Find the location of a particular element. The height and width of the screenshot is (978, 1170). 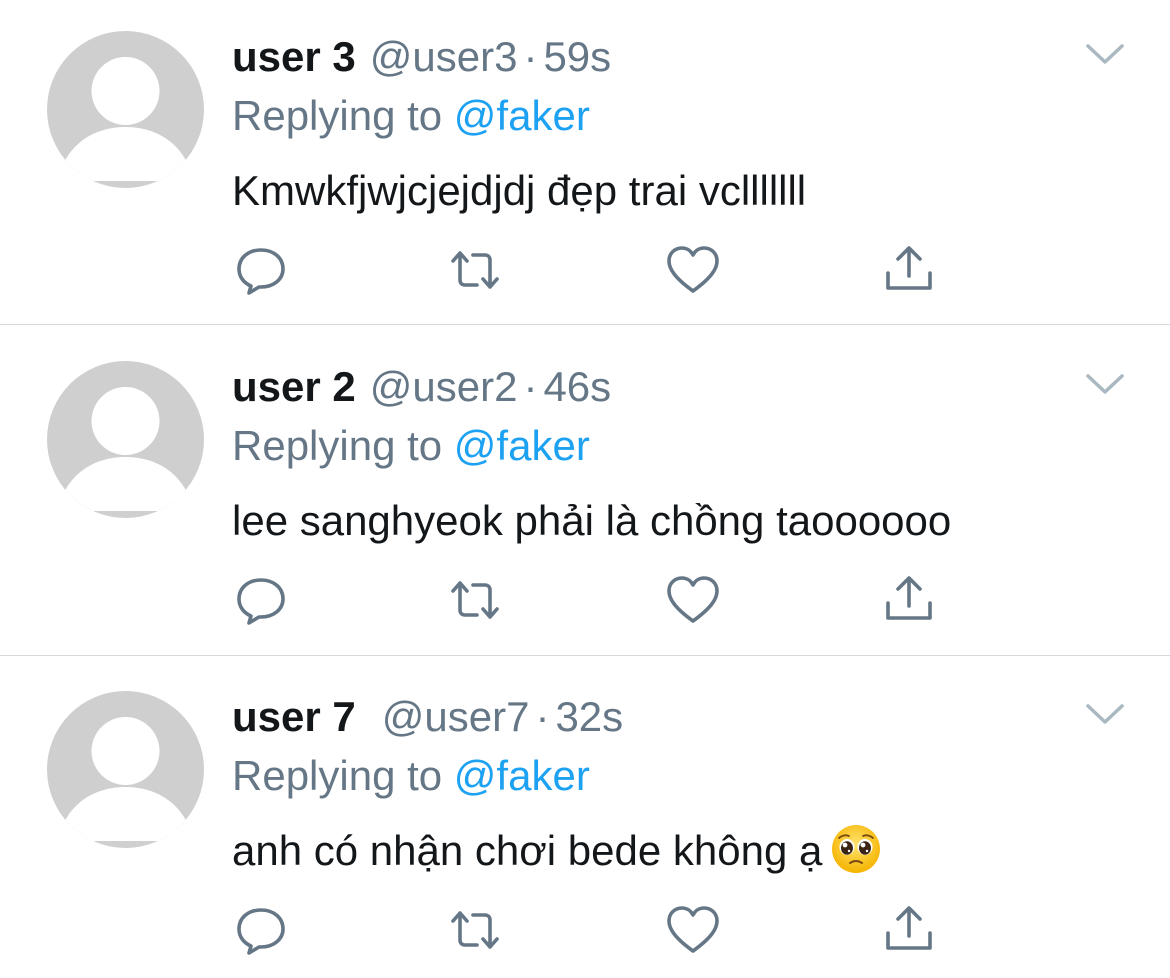

user-handle: @user7 is located at coordinates (456, 716).